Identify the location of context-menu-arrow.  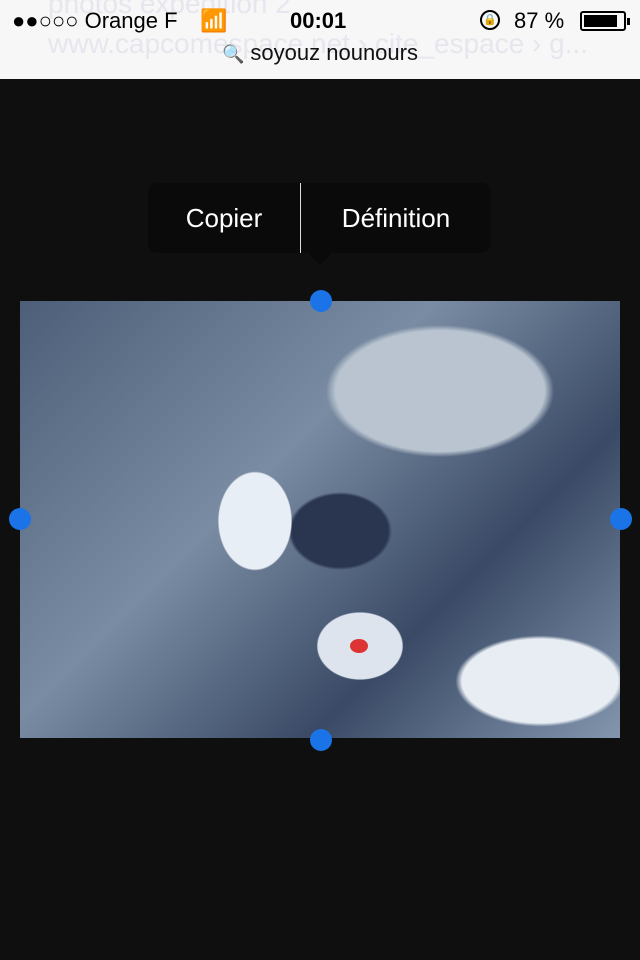
(320, 259).